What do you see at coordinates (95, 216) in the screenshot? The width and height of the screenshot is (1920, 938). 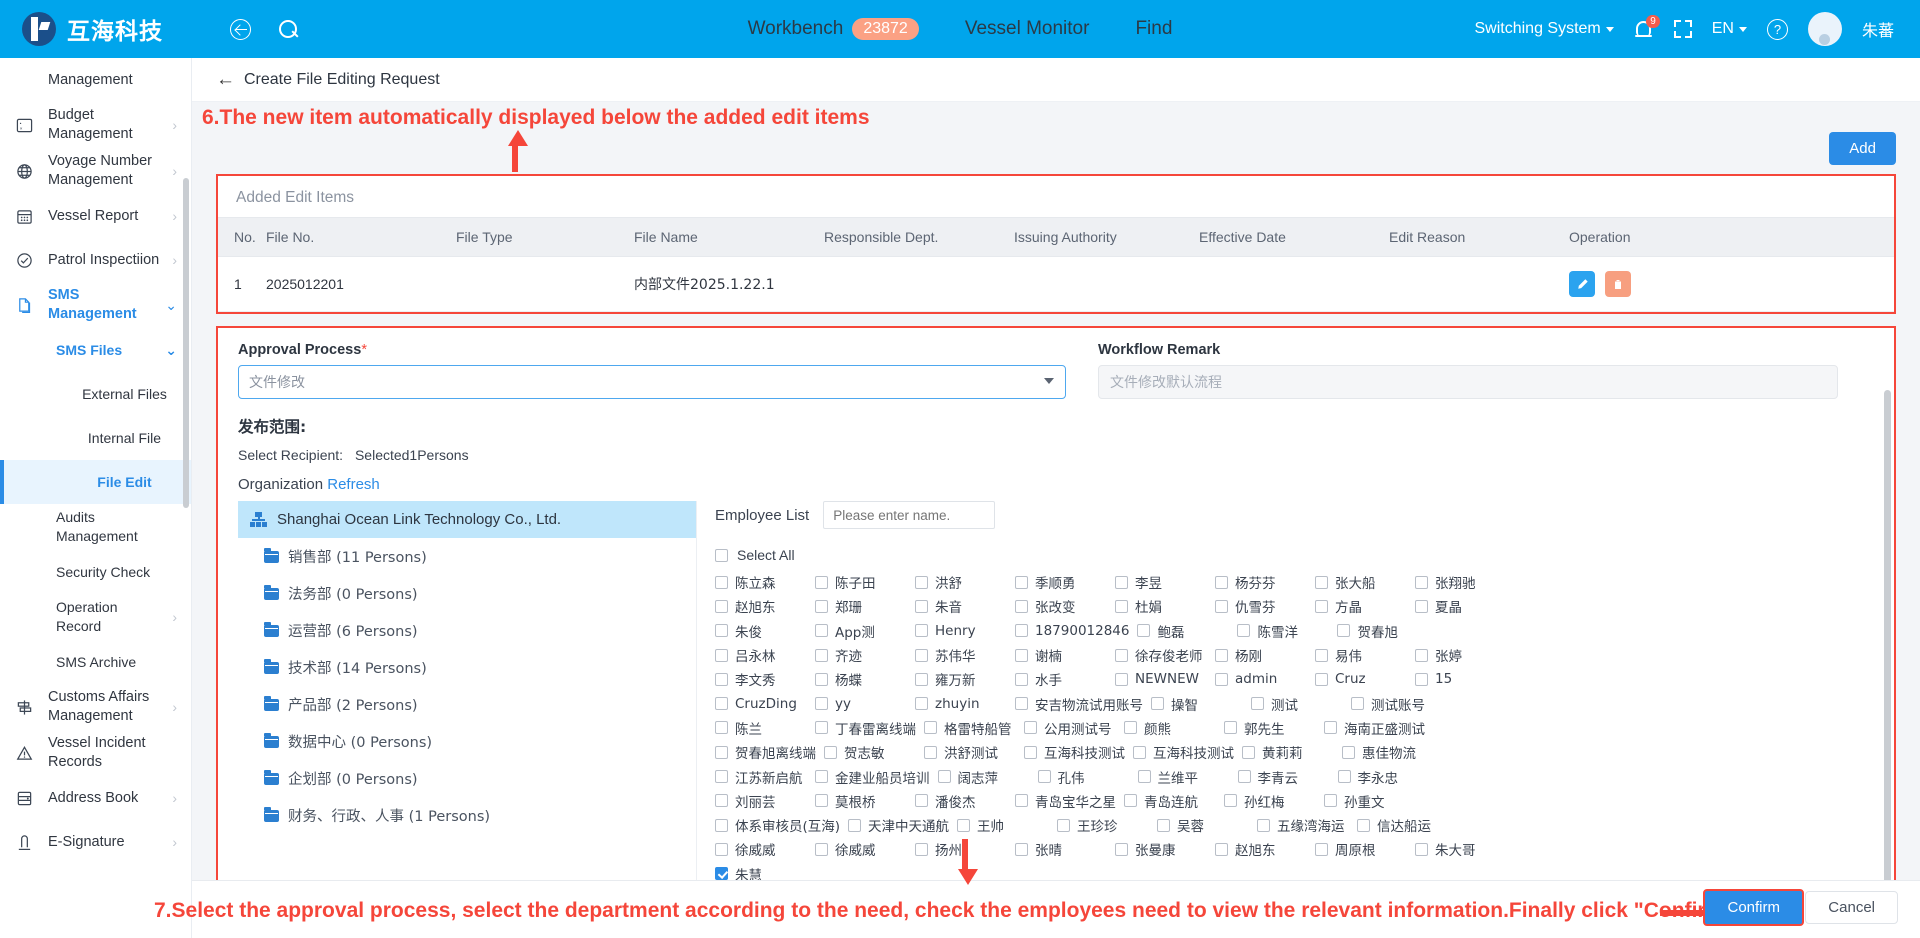 I see `sidebar-item-vessel-report: Vessel Report ›` at bounding box center [95, 216].